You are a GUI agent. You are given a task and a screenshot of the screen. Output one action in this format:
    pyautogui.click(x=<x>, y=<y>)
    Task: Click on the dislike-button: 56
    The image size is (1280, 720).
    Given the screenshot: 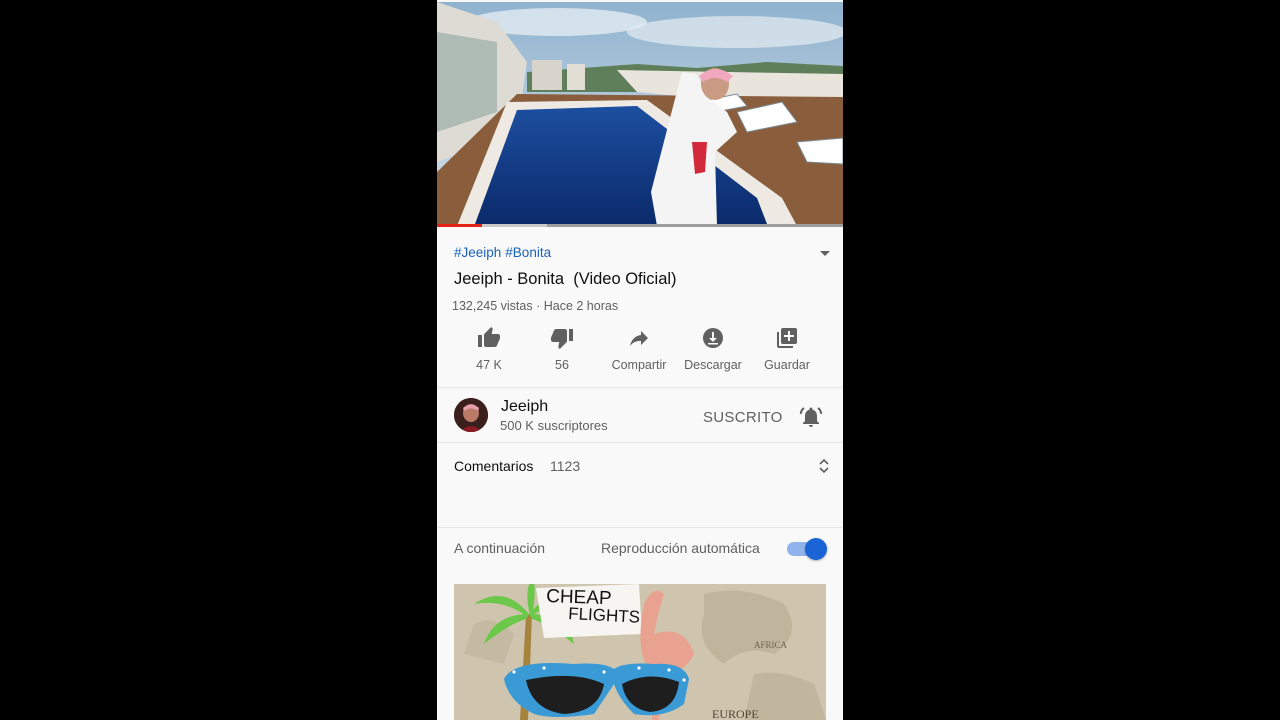 What is the action you would take?
    pyautogui.click(x=562, y=349)
    